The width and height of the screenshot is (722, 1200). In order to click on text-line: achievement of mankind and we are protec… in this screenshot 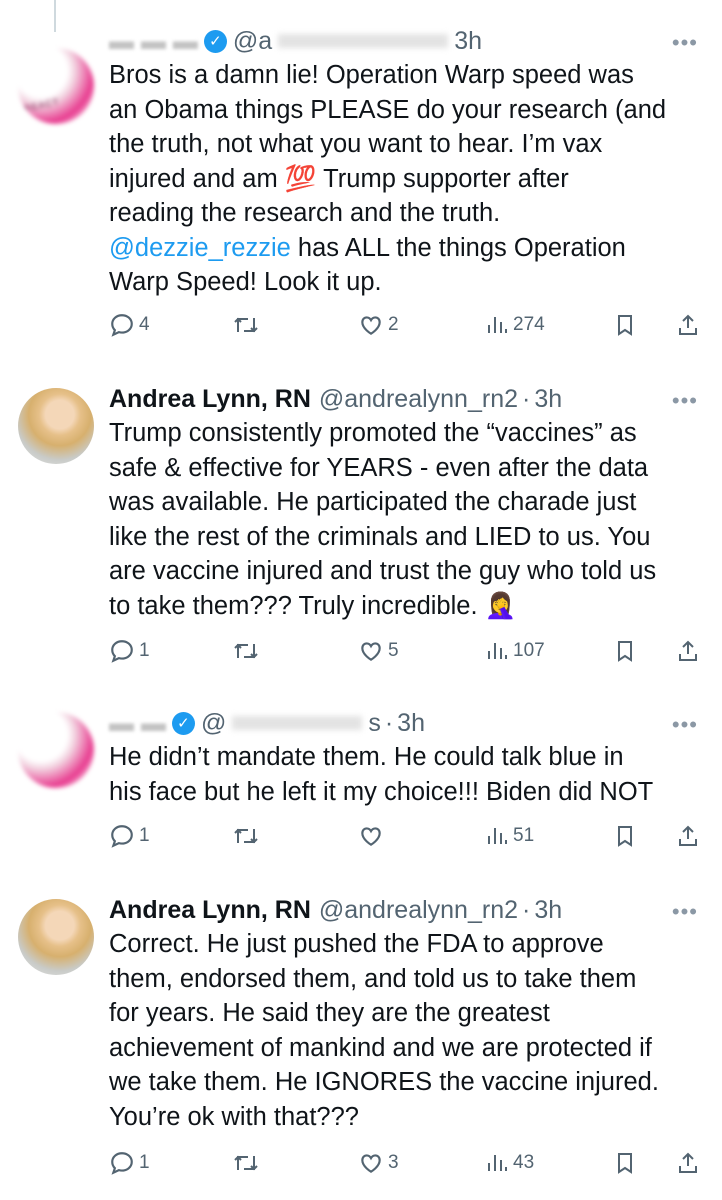, I will do `click(380, 1047)`.